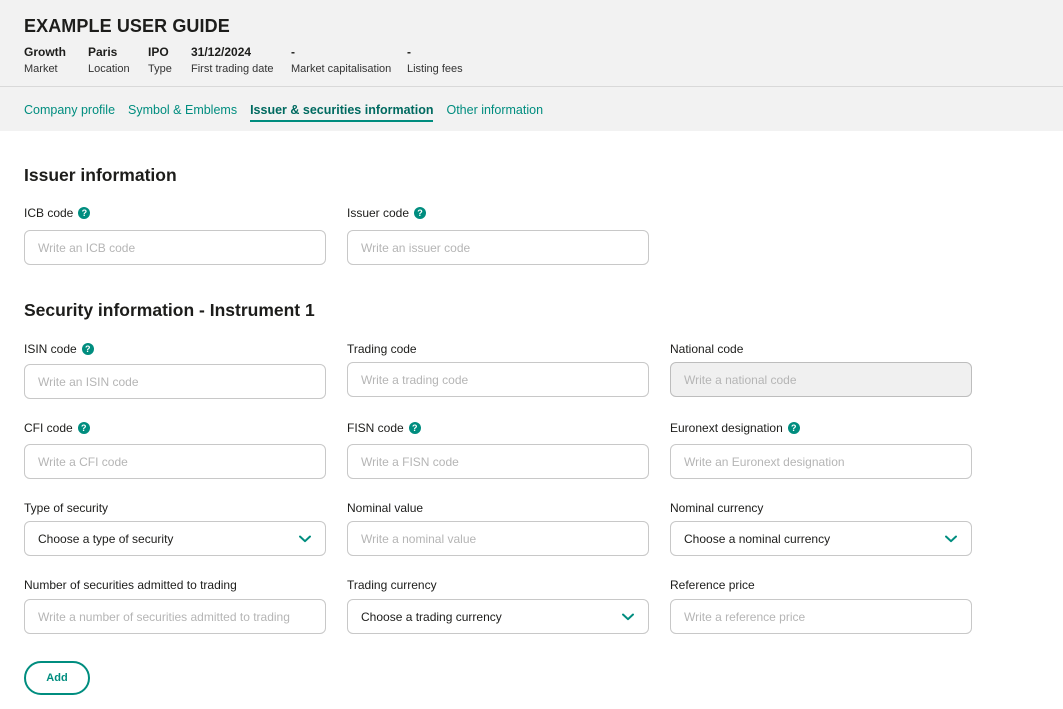 The height and width of the screenshot is (709, 1063). I want to click on field-label-text: Issuer code, so click(378, 213).